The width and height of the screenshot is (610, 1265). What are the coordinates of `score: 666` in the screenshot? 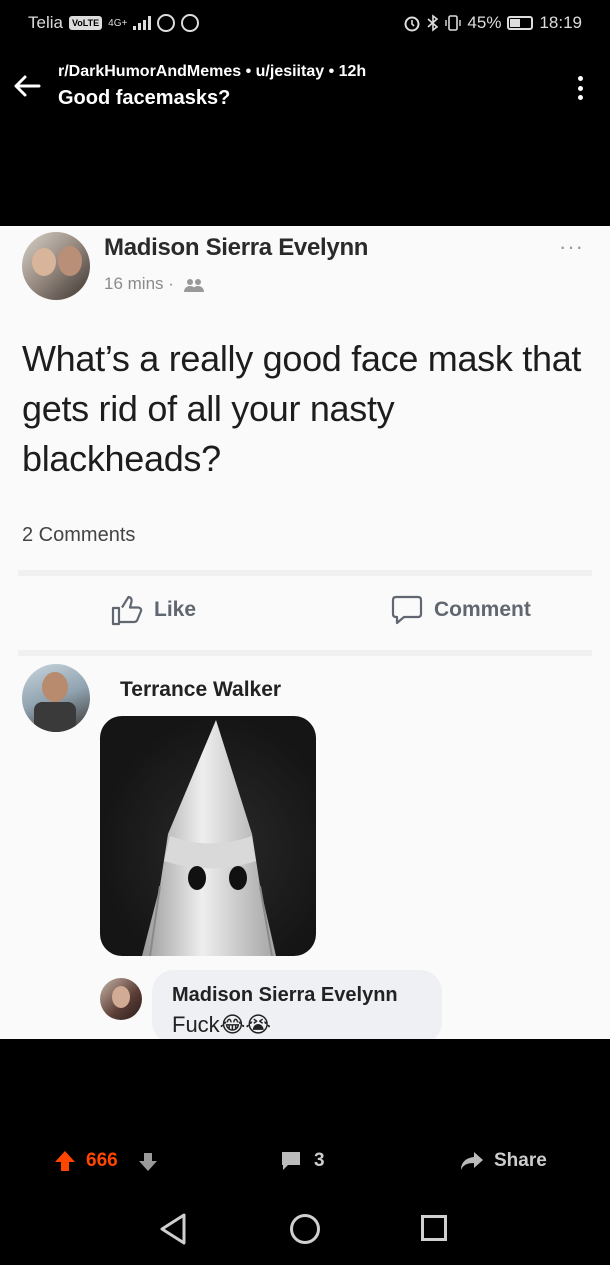 It's located at (102, 1160).